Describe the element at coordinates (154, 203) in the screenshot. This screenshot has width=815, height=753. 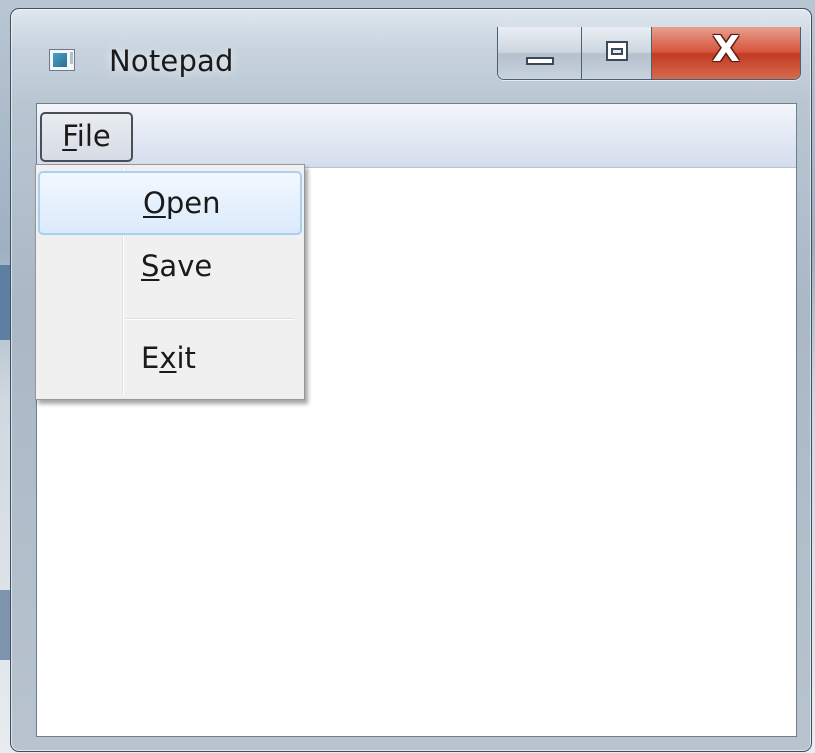
I see `open-mnemonic: O` at that location.